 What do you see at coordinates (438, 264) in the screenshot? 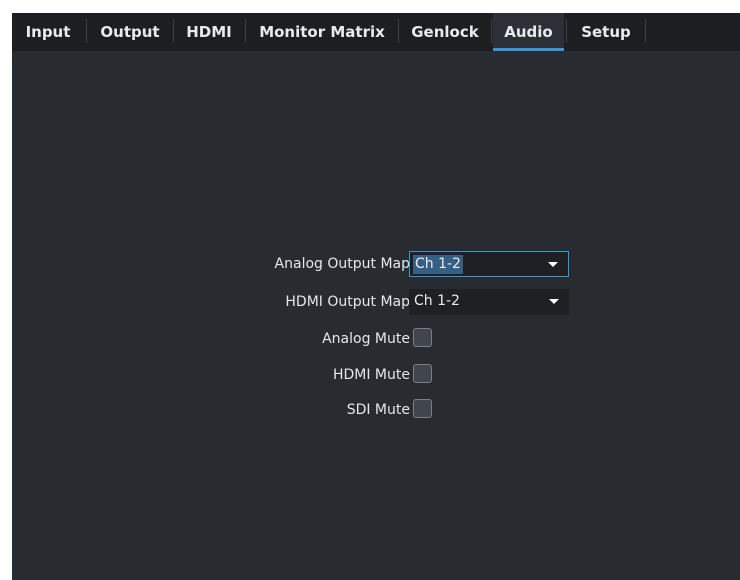
I see `analog-output-map-value: Ch 1-2` at bounding box center [438, 264].